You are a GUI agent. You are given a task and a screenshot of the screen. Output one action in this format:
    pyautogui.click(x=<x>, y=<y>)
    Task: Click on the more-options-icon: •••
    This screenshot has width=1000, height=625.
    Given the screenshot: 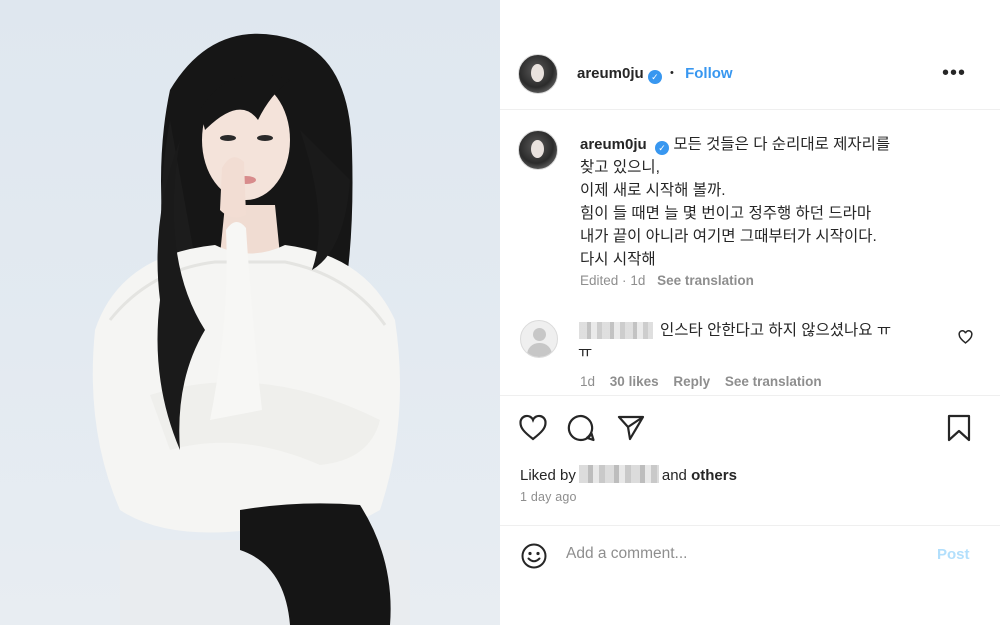 What is the action you would take?
    pyautogui.click(x=954, y=73)
    